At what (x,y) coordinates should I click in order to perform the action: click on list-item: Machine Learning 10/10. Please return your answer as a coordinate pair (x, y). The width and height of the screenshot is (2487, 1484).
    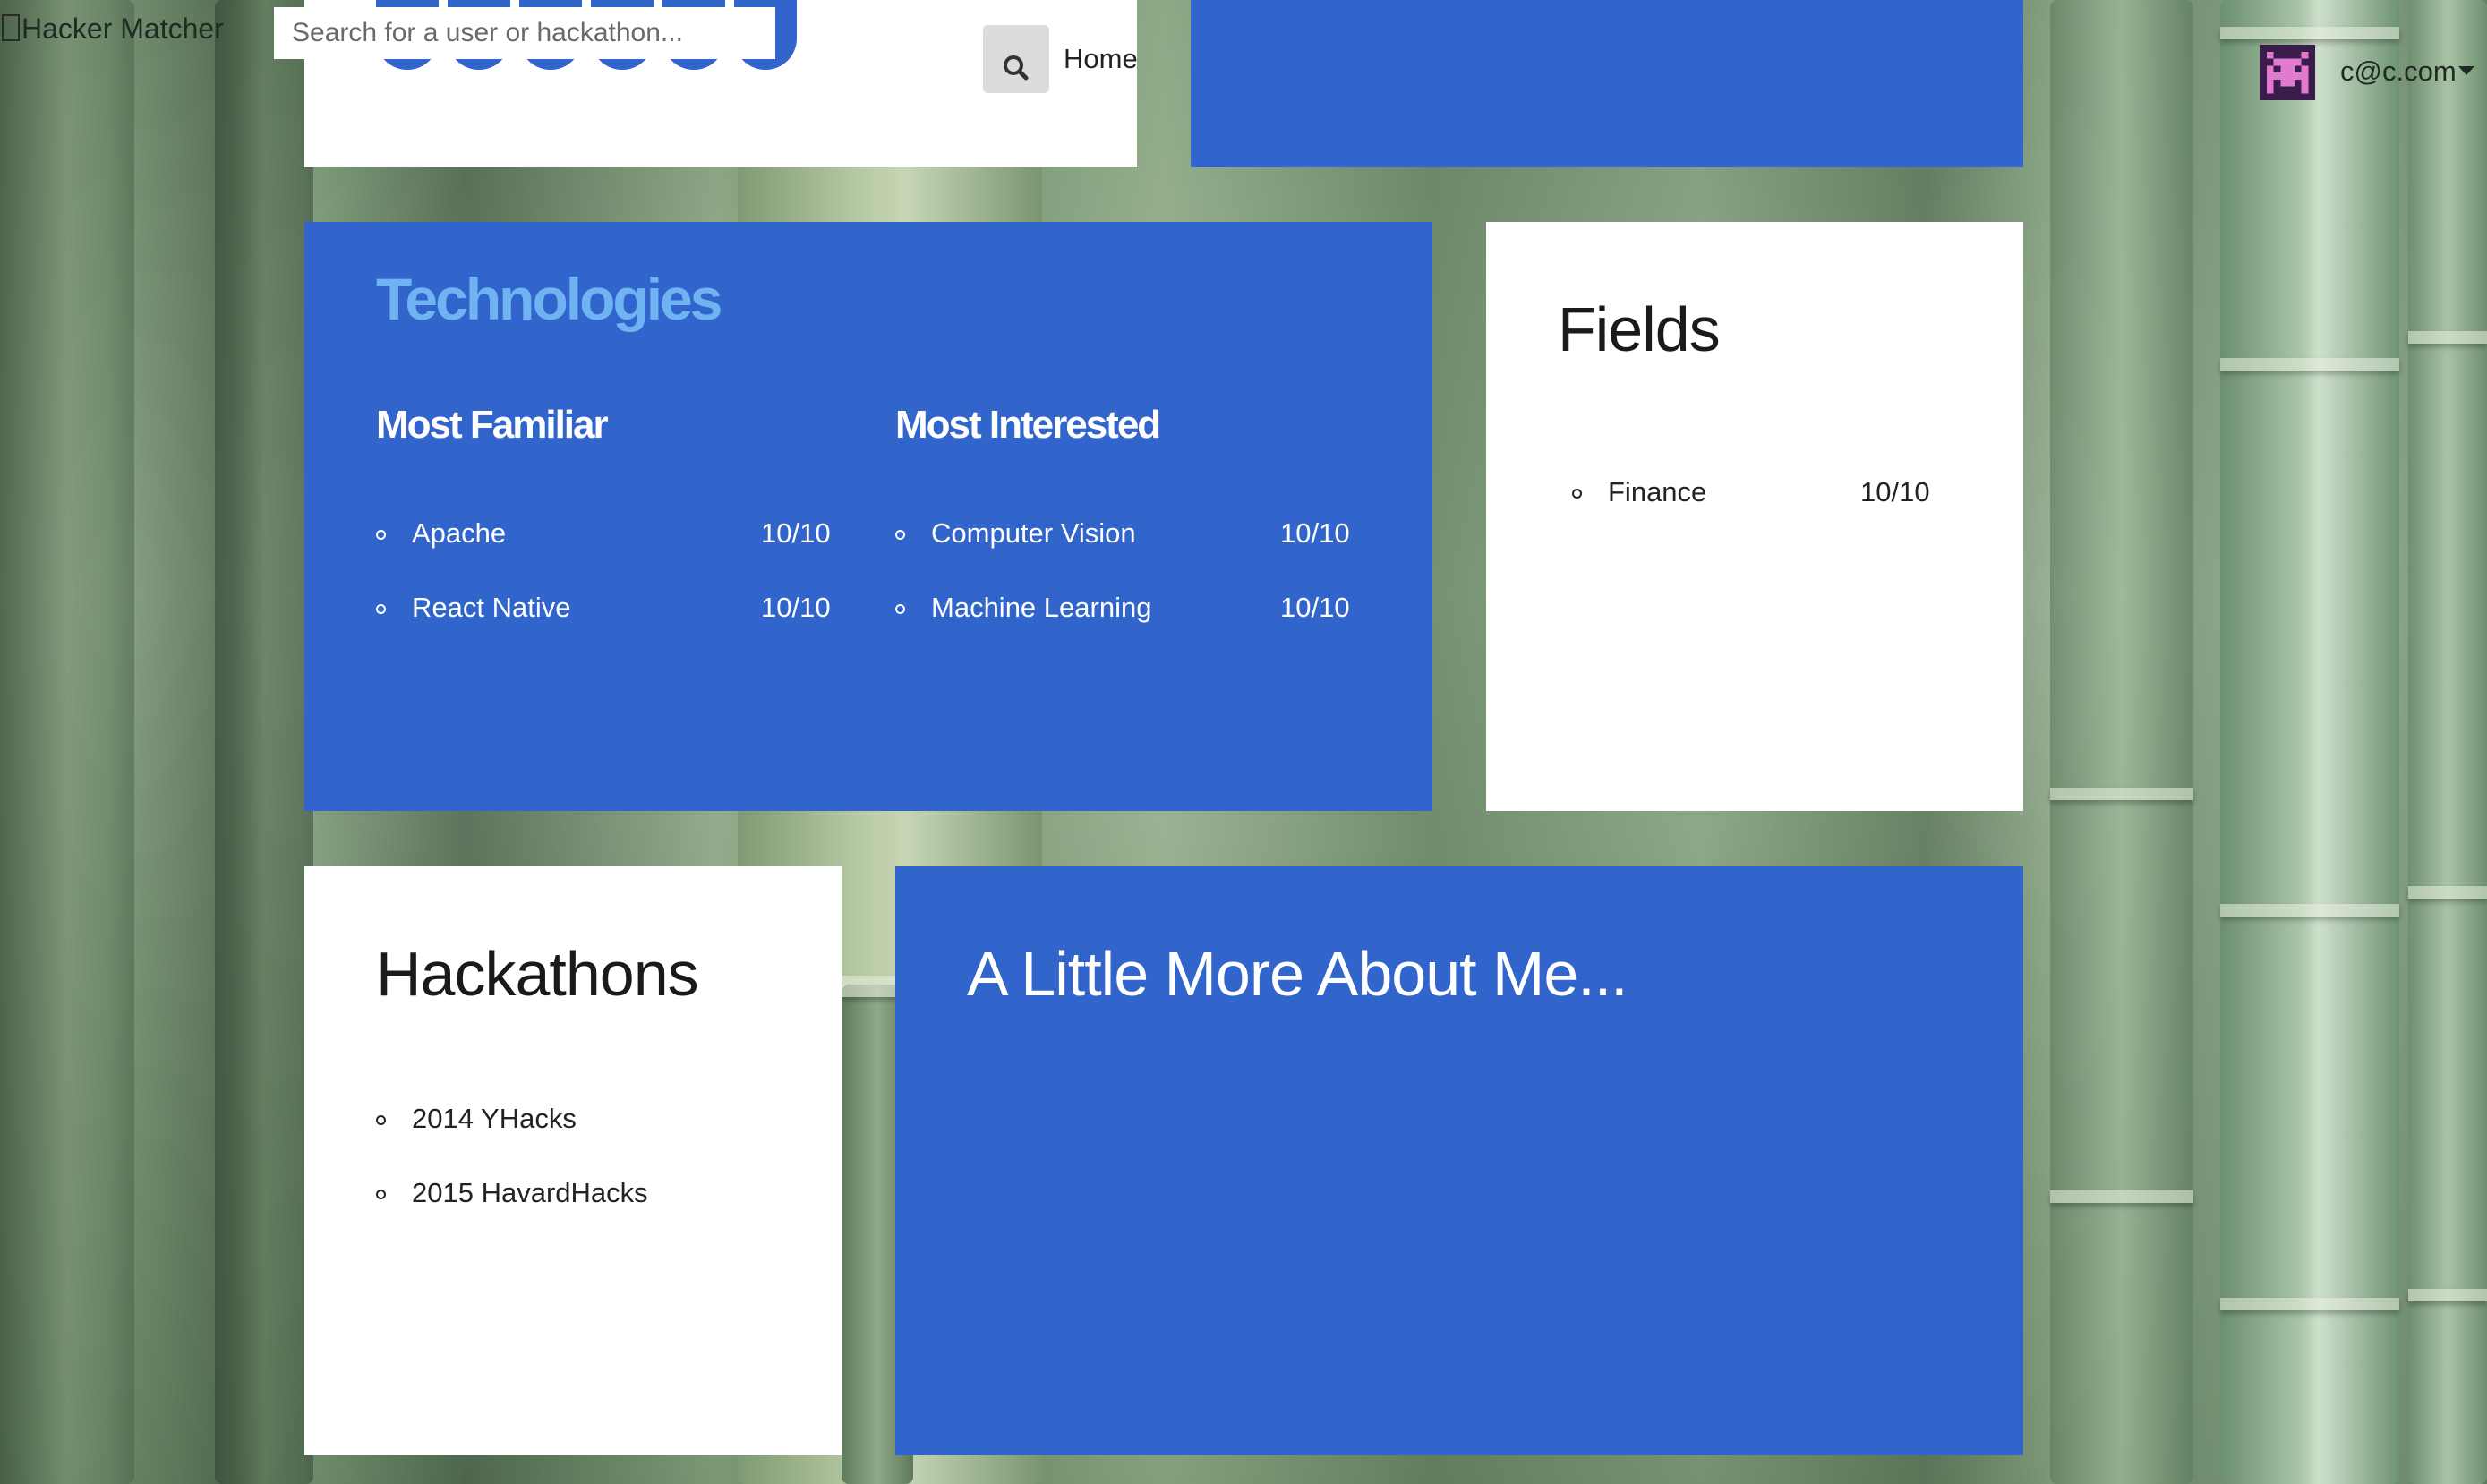
    Looking at the image, I should click on (1128, 609).